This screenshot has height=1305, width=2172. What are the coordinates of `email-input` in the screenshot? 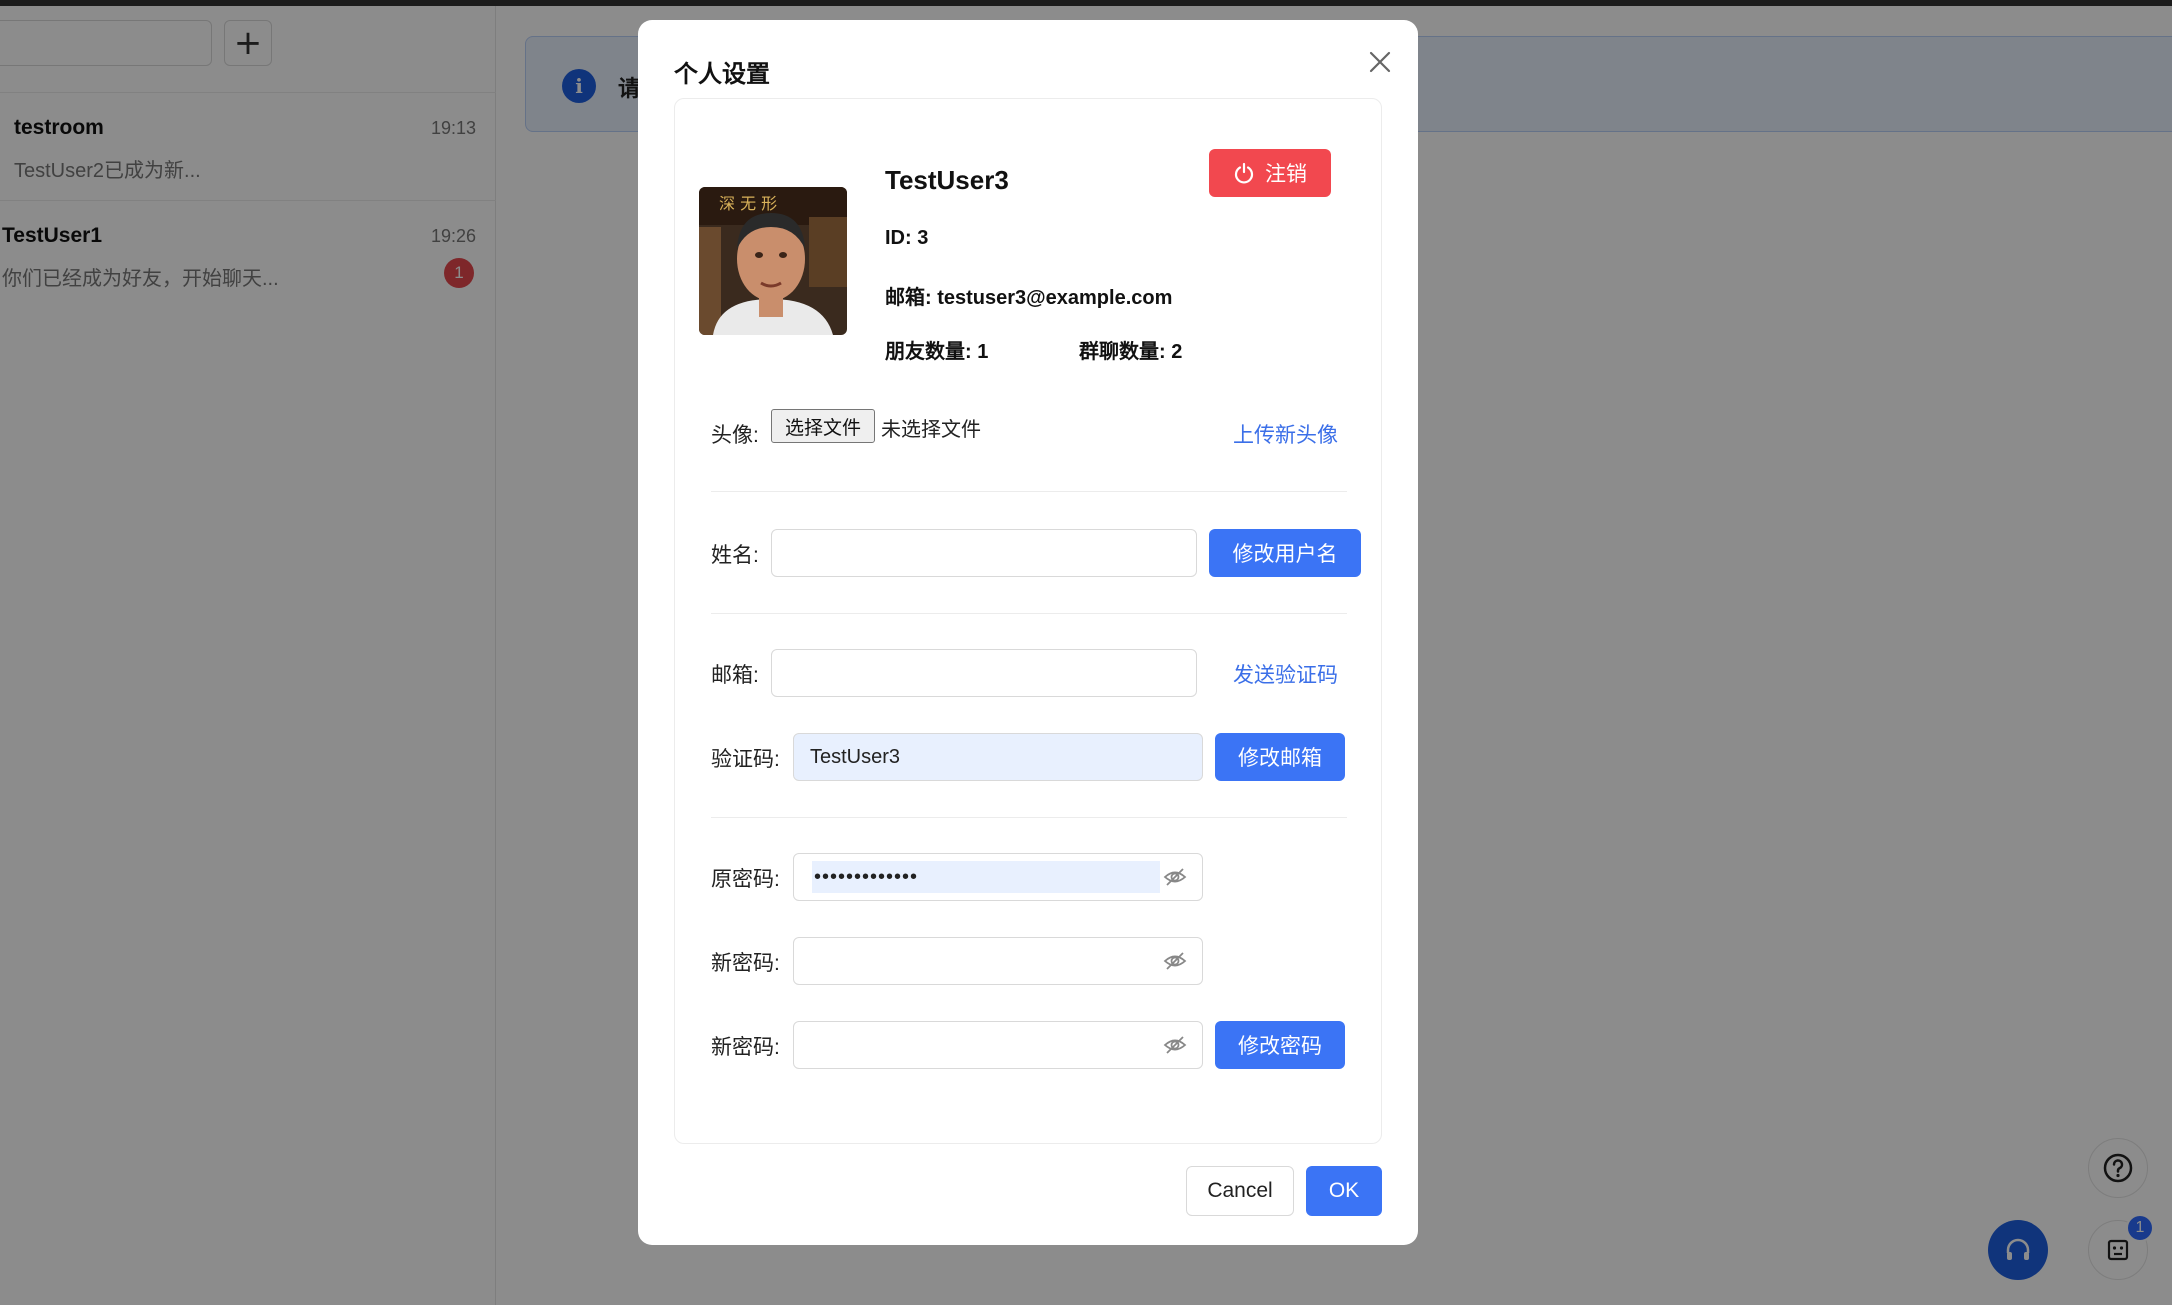 It's located at (984, 673).